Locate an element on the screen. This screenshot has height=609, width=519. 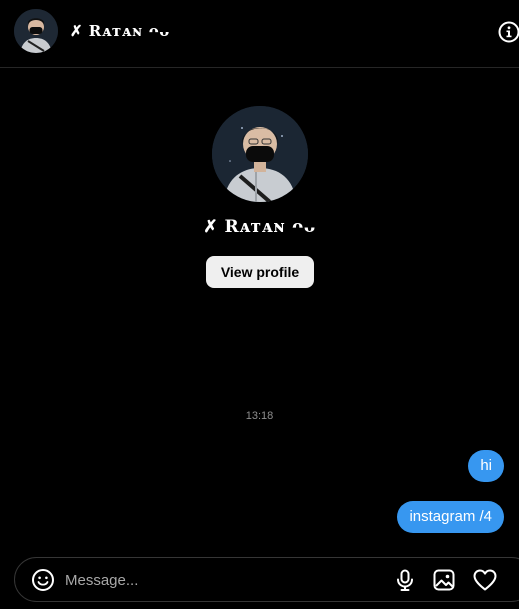
profile-avatar is located at coordinates (260, 154).